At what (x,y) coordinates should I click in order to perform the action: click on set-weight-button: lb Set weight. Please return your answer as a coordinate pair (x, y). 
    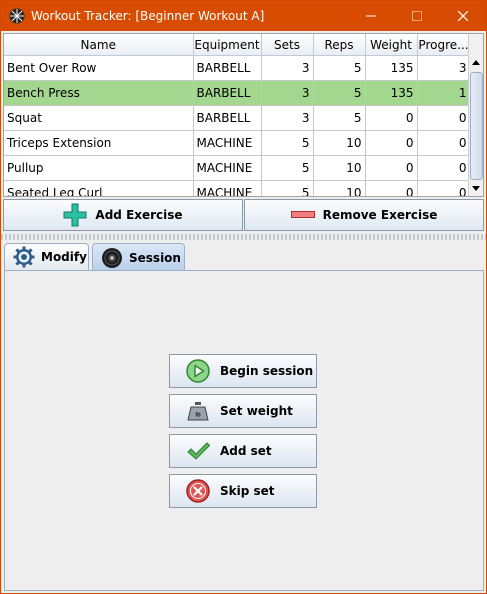
    Looking at the image, I should click on (243, 411).